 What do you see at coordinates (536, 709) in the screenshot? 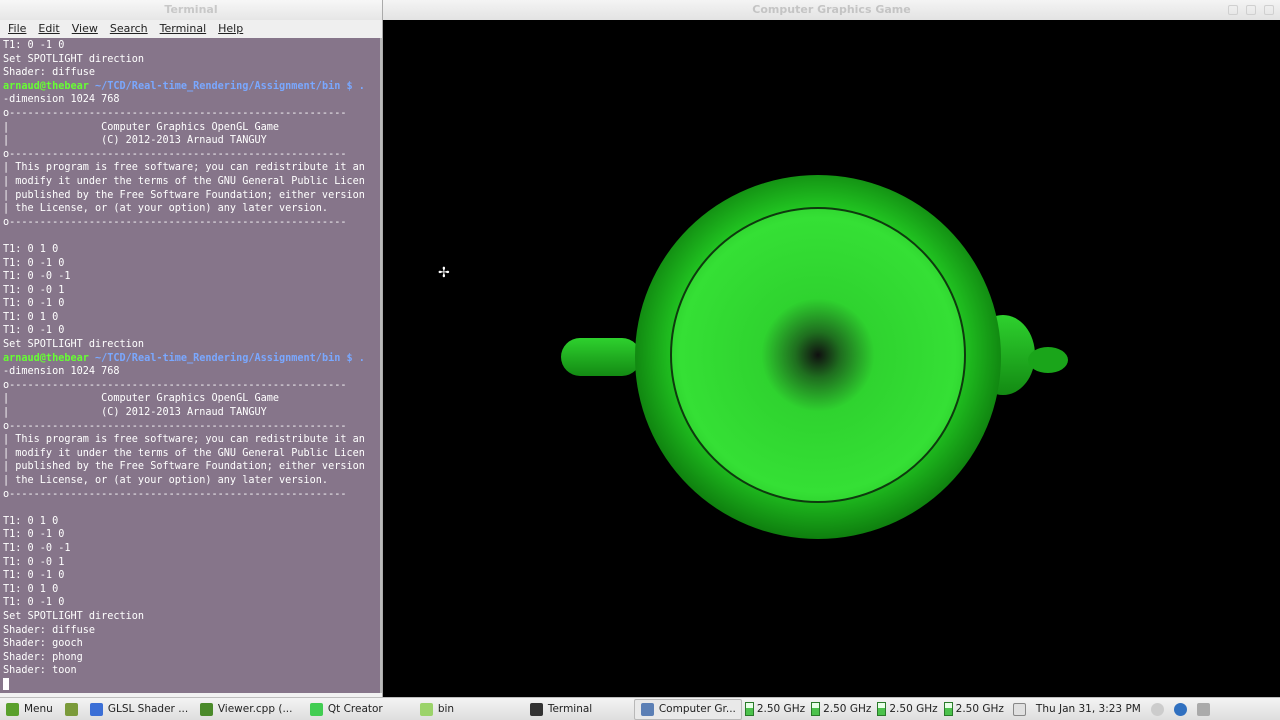
I see `terminal-icon` at bounding box center [536, 709].